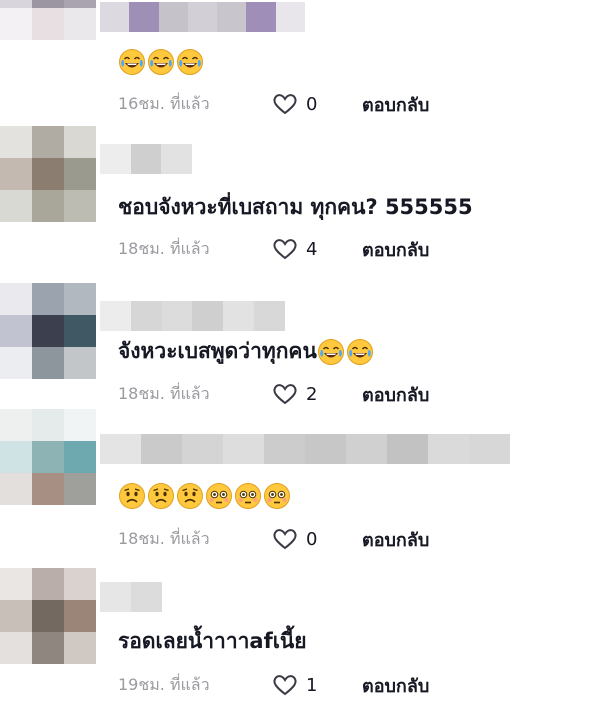 This screenshot has height=718, width=600. Describe the element at coordinates (164, 103) in the screenshot. I see `comment-time: 16ชม. ที่แล้ว` at that location.